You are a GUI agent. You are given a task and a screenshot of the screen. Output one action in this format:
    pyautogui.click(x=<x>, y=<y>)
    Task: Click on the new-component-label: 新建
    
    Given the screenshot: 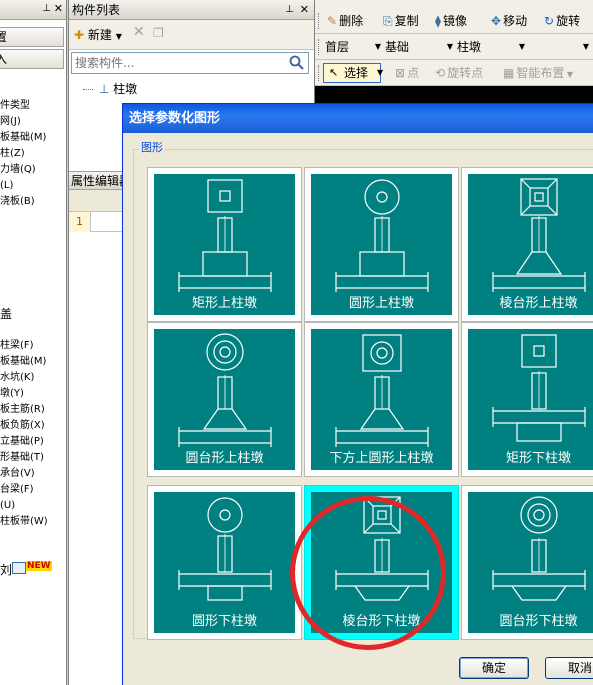 What is the action you would take?
    pyautogui.click(x=99, y=35)
    